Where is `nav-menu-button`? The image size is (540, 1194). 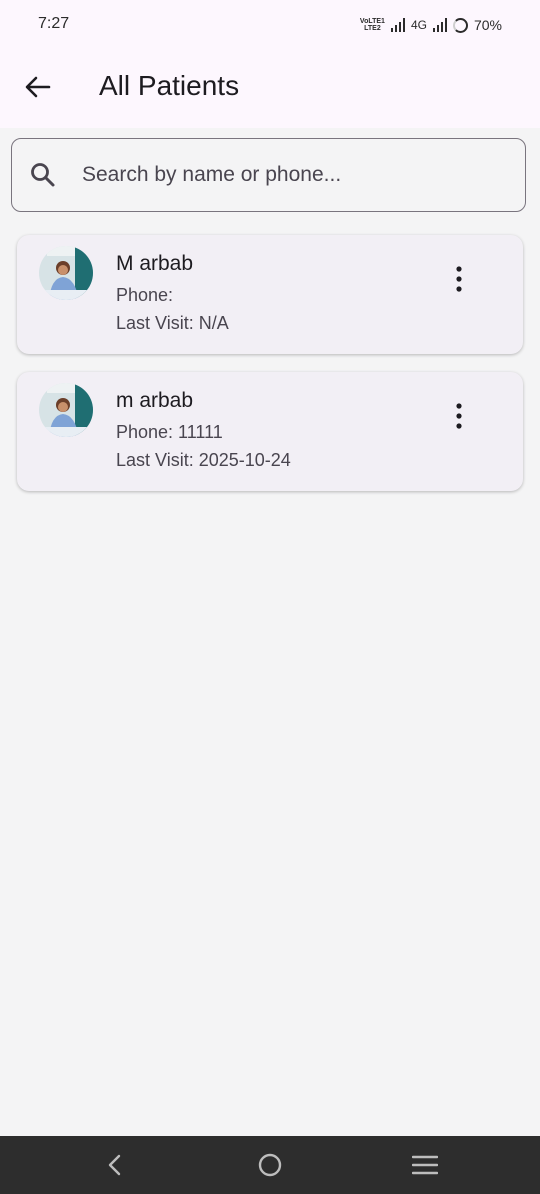 nav-menu-button is located at coordinates (425, 1165).